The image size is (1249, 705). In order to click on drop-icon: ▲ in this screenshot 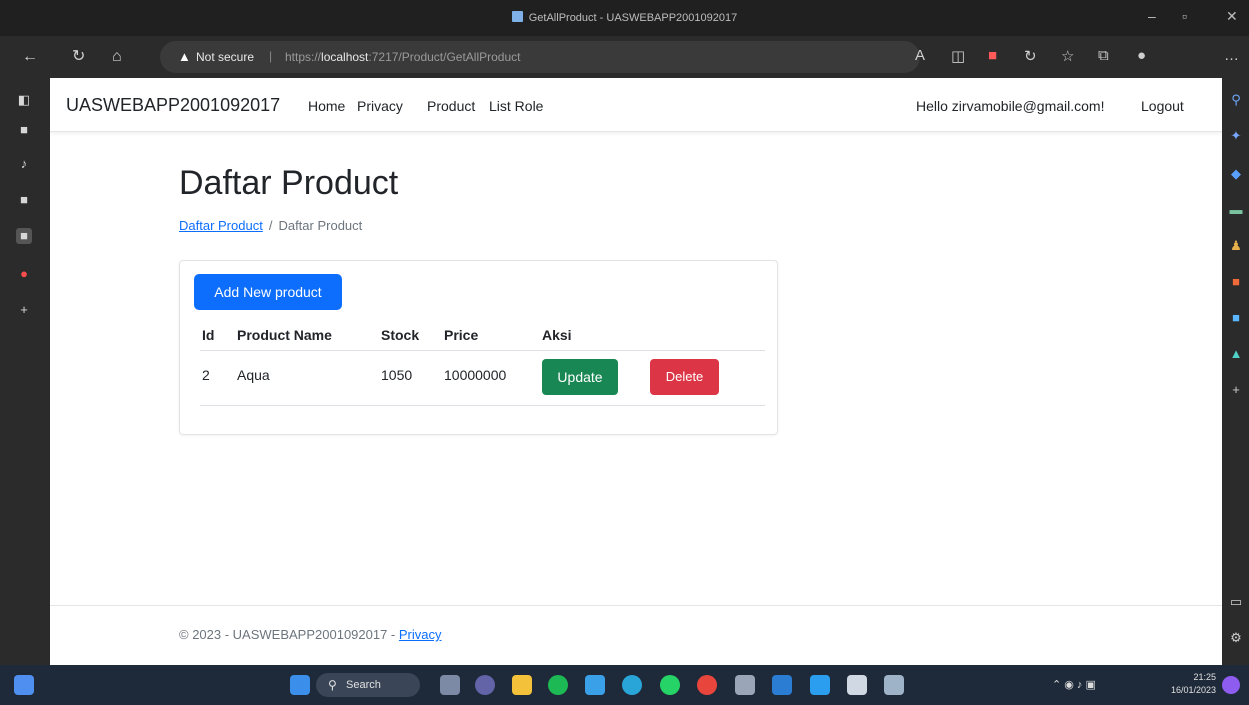, I will do `click(1236, 353)`.